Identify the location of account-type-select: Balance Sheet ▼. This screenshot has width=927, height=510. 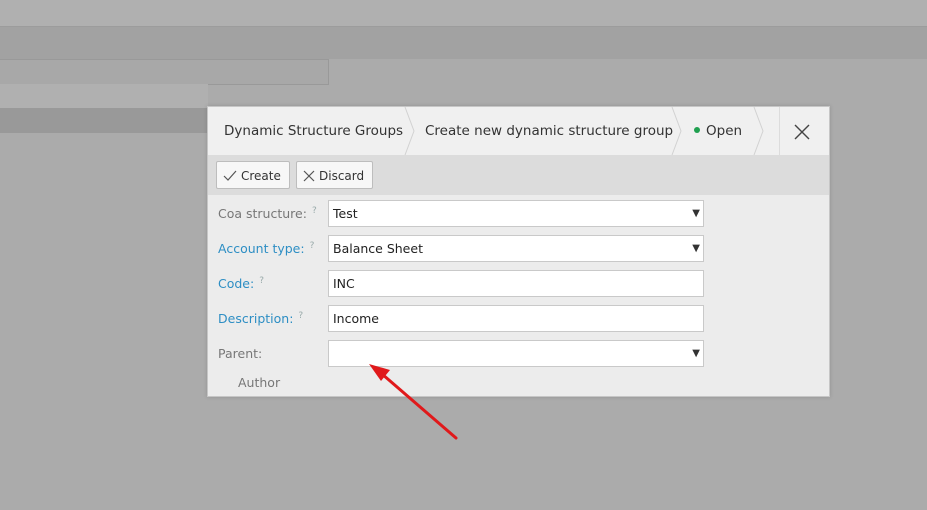
(516, 248).